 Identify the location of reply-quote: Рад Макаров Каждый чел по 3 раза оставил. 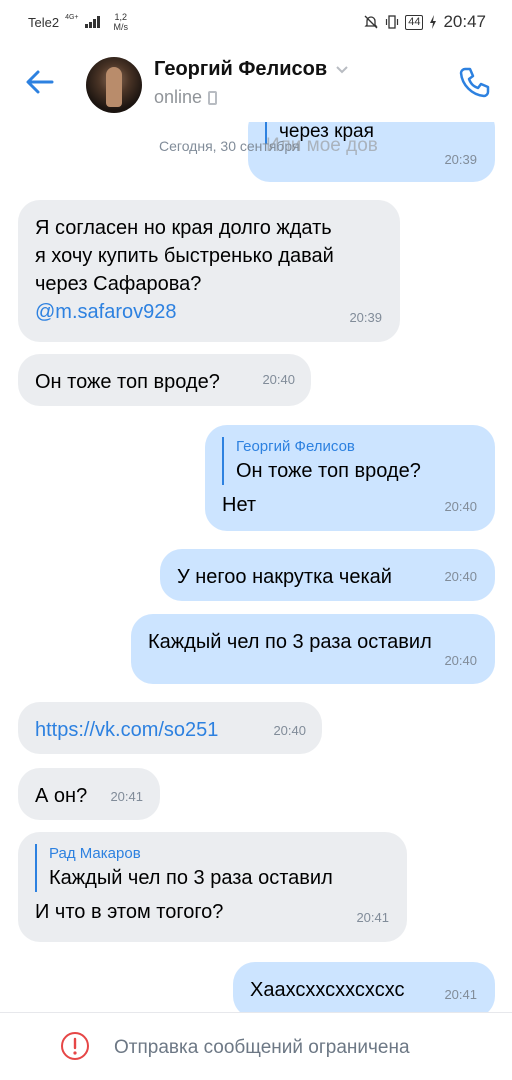
(212, 868).